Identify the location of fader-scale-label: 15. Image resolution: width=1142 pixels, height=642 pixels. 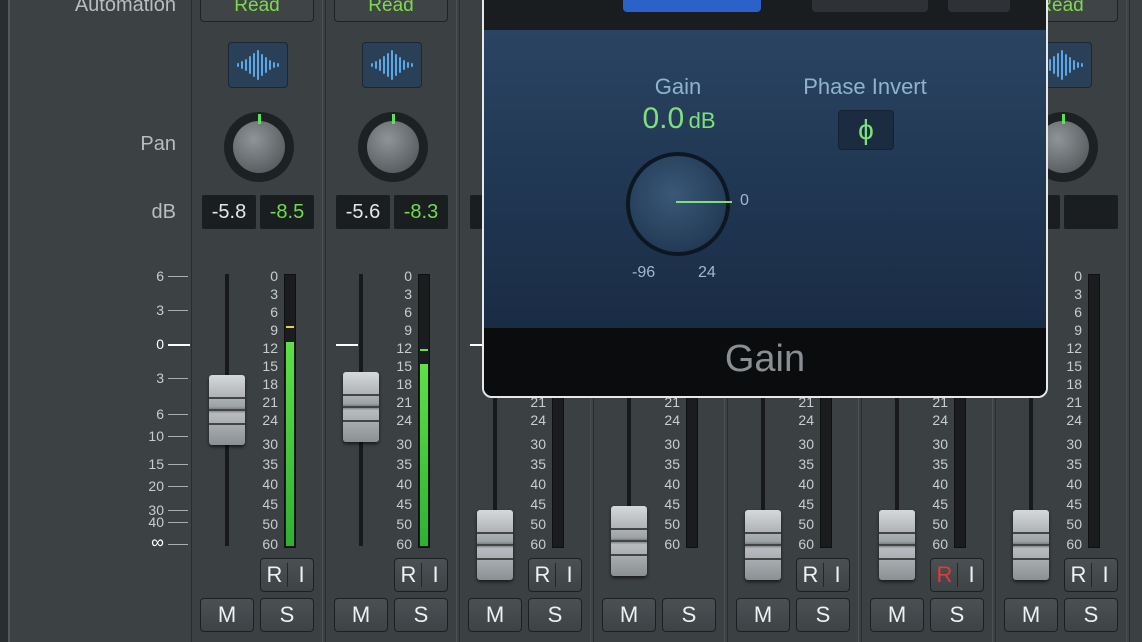
(156, 464).